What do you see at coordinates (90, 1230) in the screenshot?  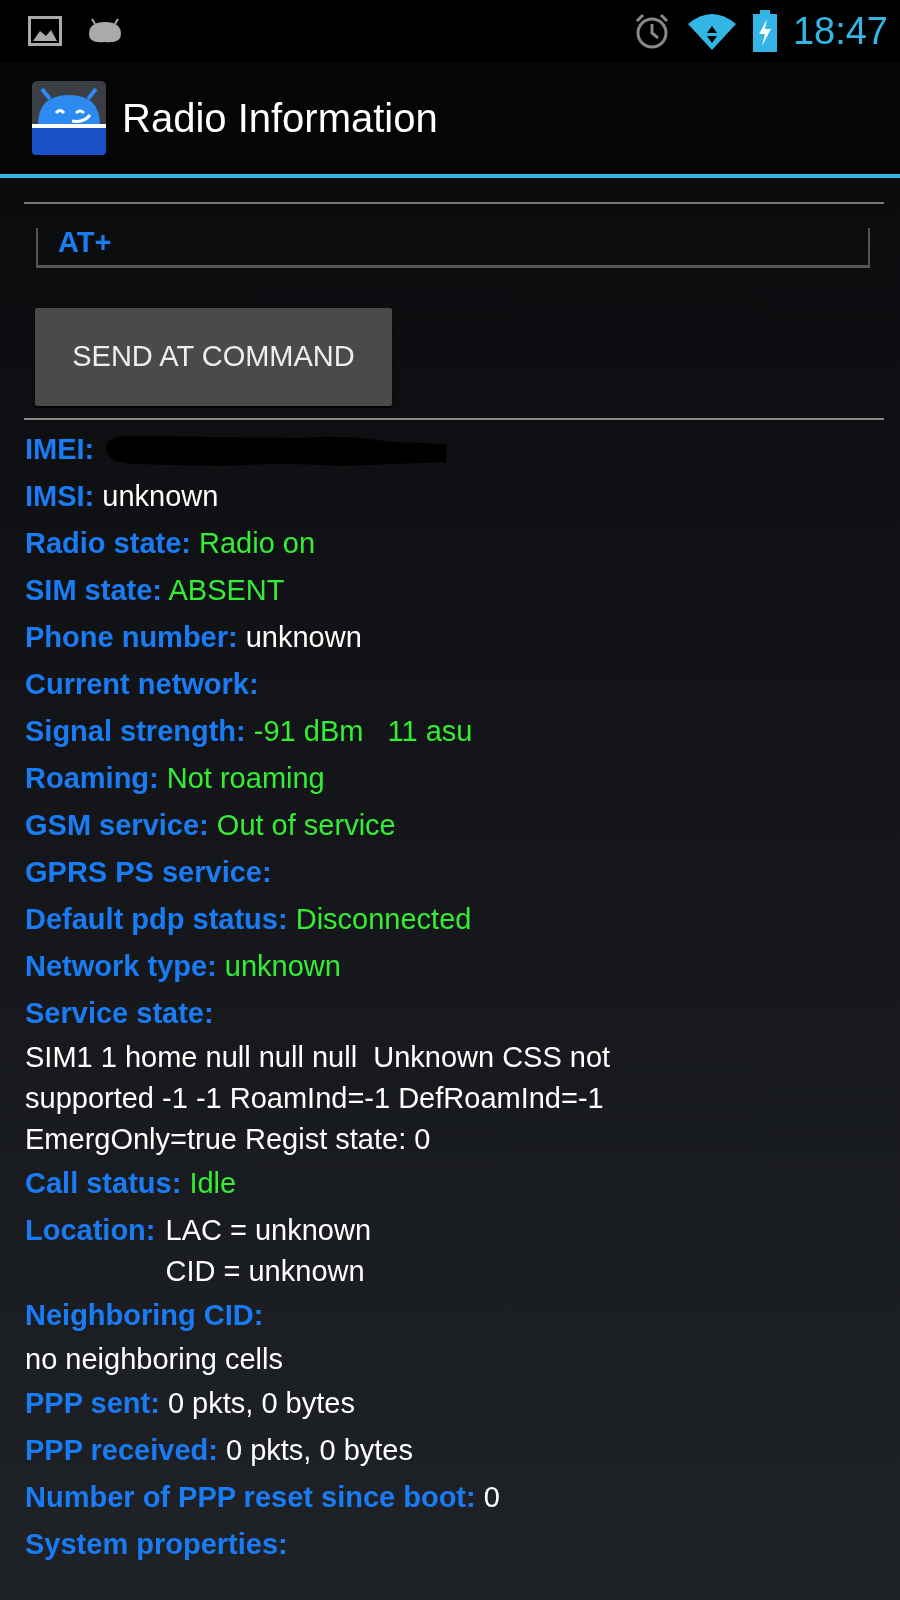 I see `info-label: Location:` at bounding box center [90, 1230].